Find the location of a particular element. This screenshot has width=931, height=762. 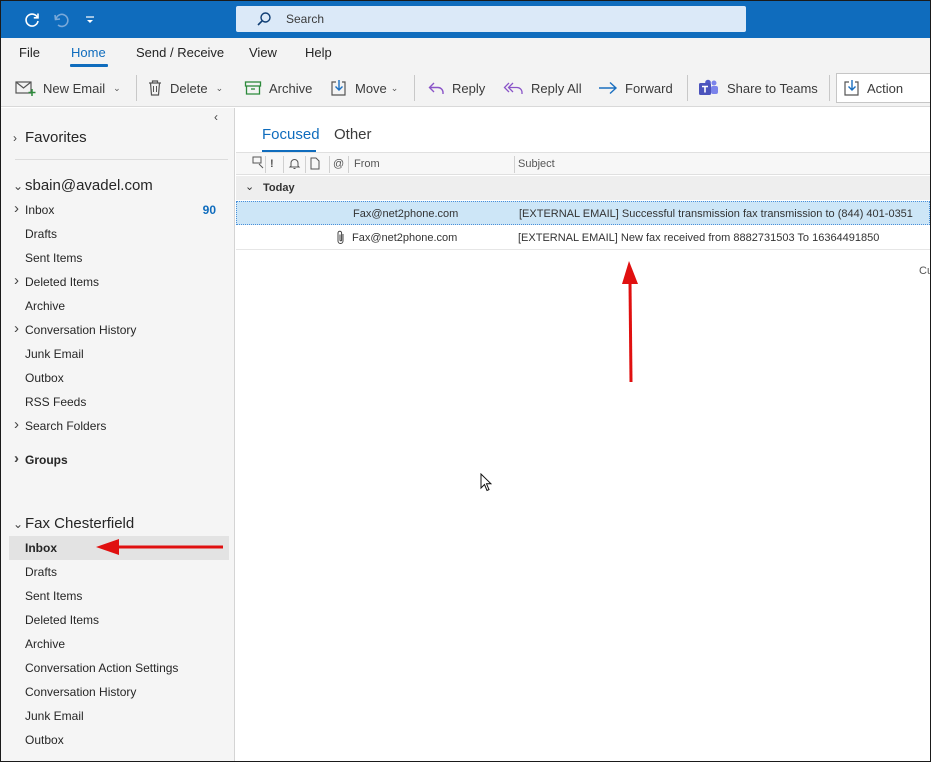

delete-label: Delete is located at coordinates (189, 88).